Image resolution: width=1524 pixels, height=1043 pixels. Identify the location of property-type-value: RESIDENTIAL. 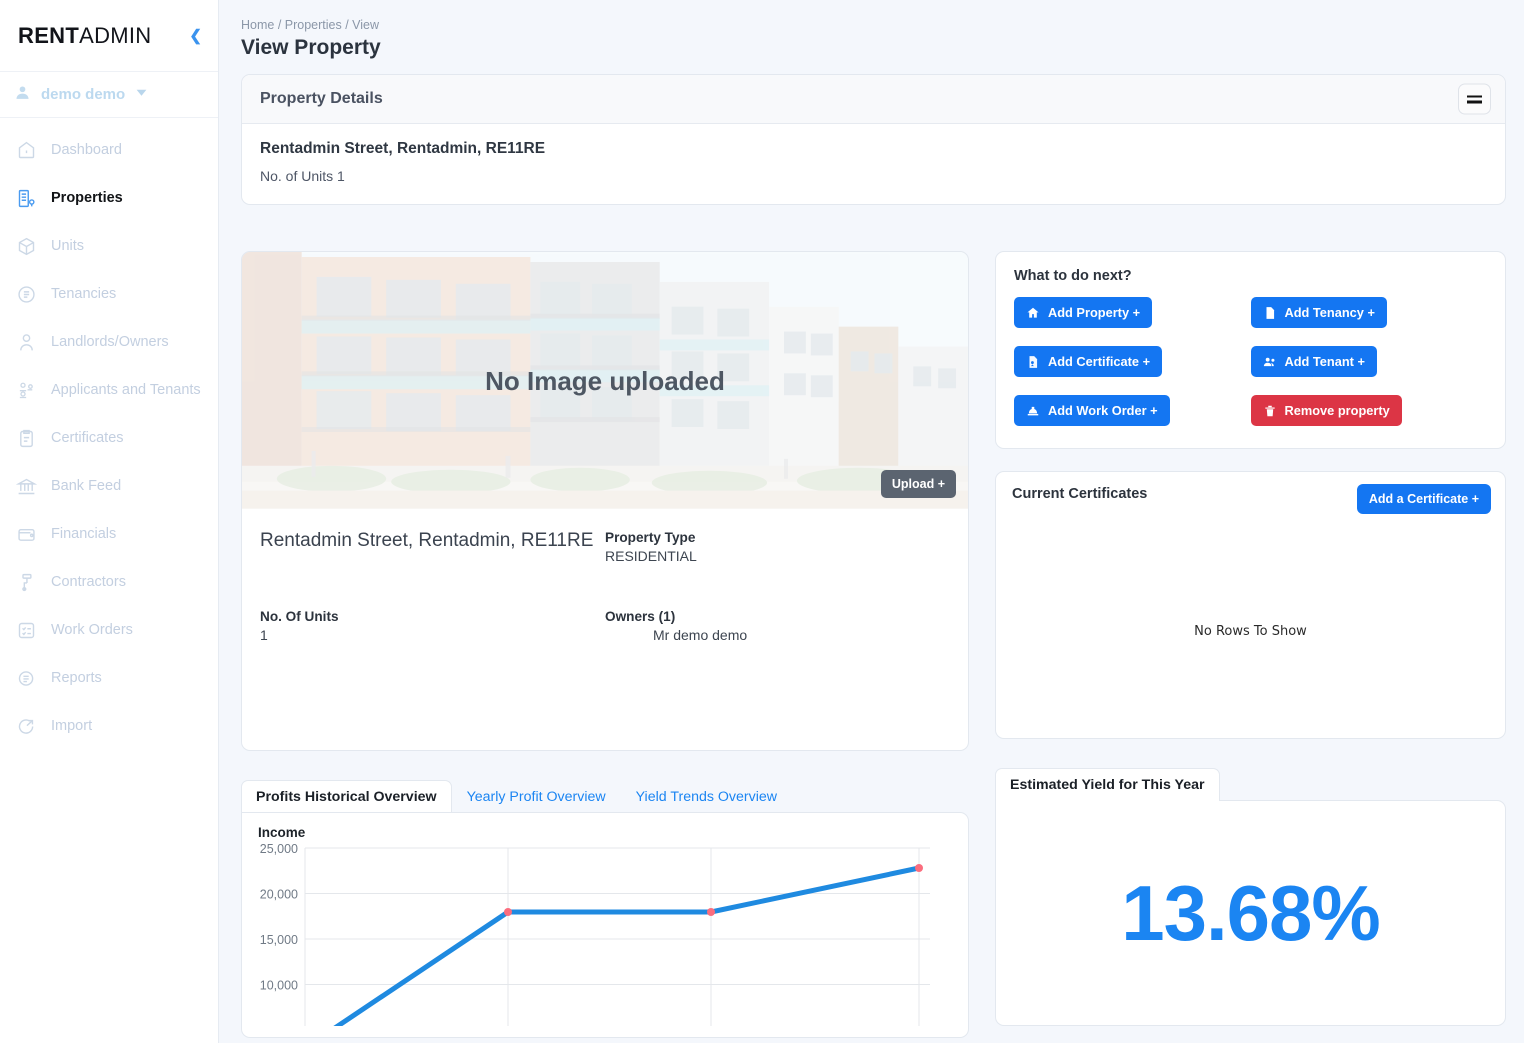
(651, 556).